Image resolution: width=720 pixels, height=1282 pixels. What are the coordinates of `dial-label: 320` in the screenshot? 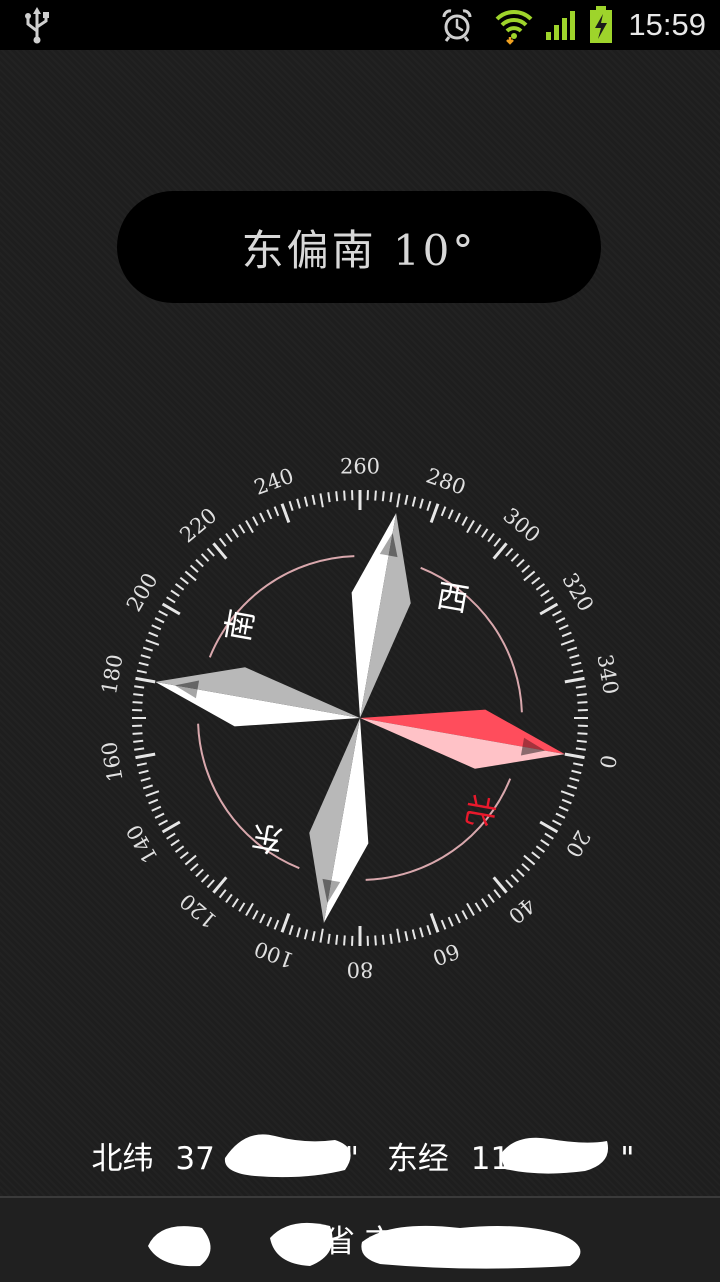 It's located at (577, 592).